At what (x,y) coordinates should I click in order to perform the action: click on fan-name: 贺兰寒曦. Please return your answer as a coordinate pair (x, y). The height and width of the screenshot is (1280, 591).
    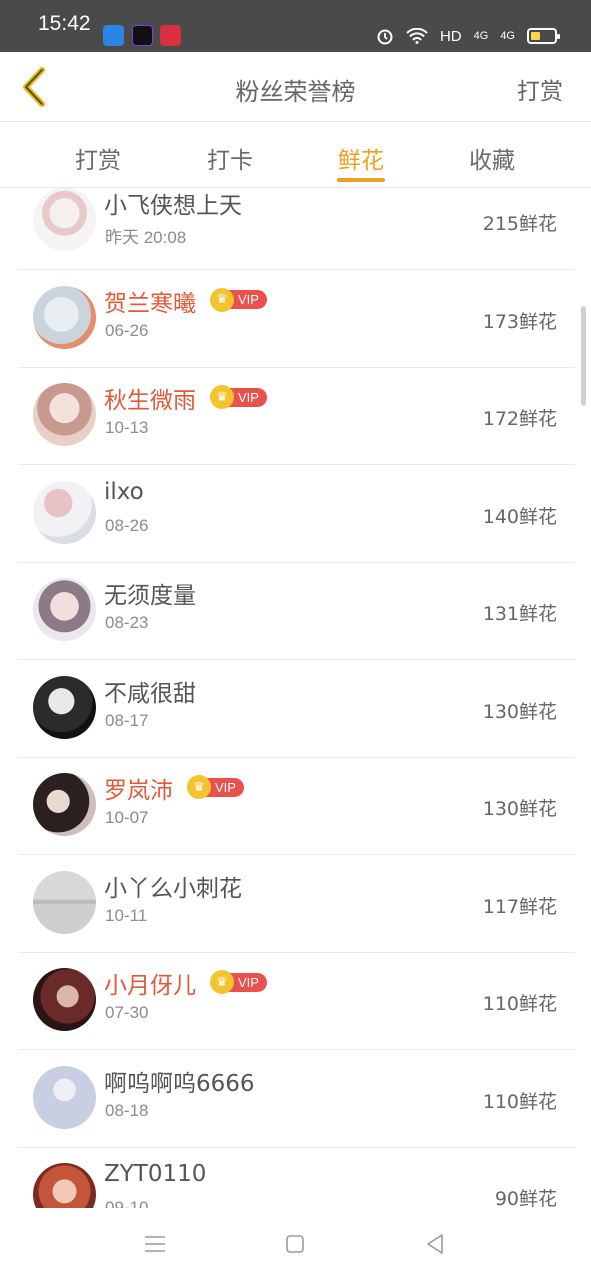
    Looking at the image, I should click on (150, 301).